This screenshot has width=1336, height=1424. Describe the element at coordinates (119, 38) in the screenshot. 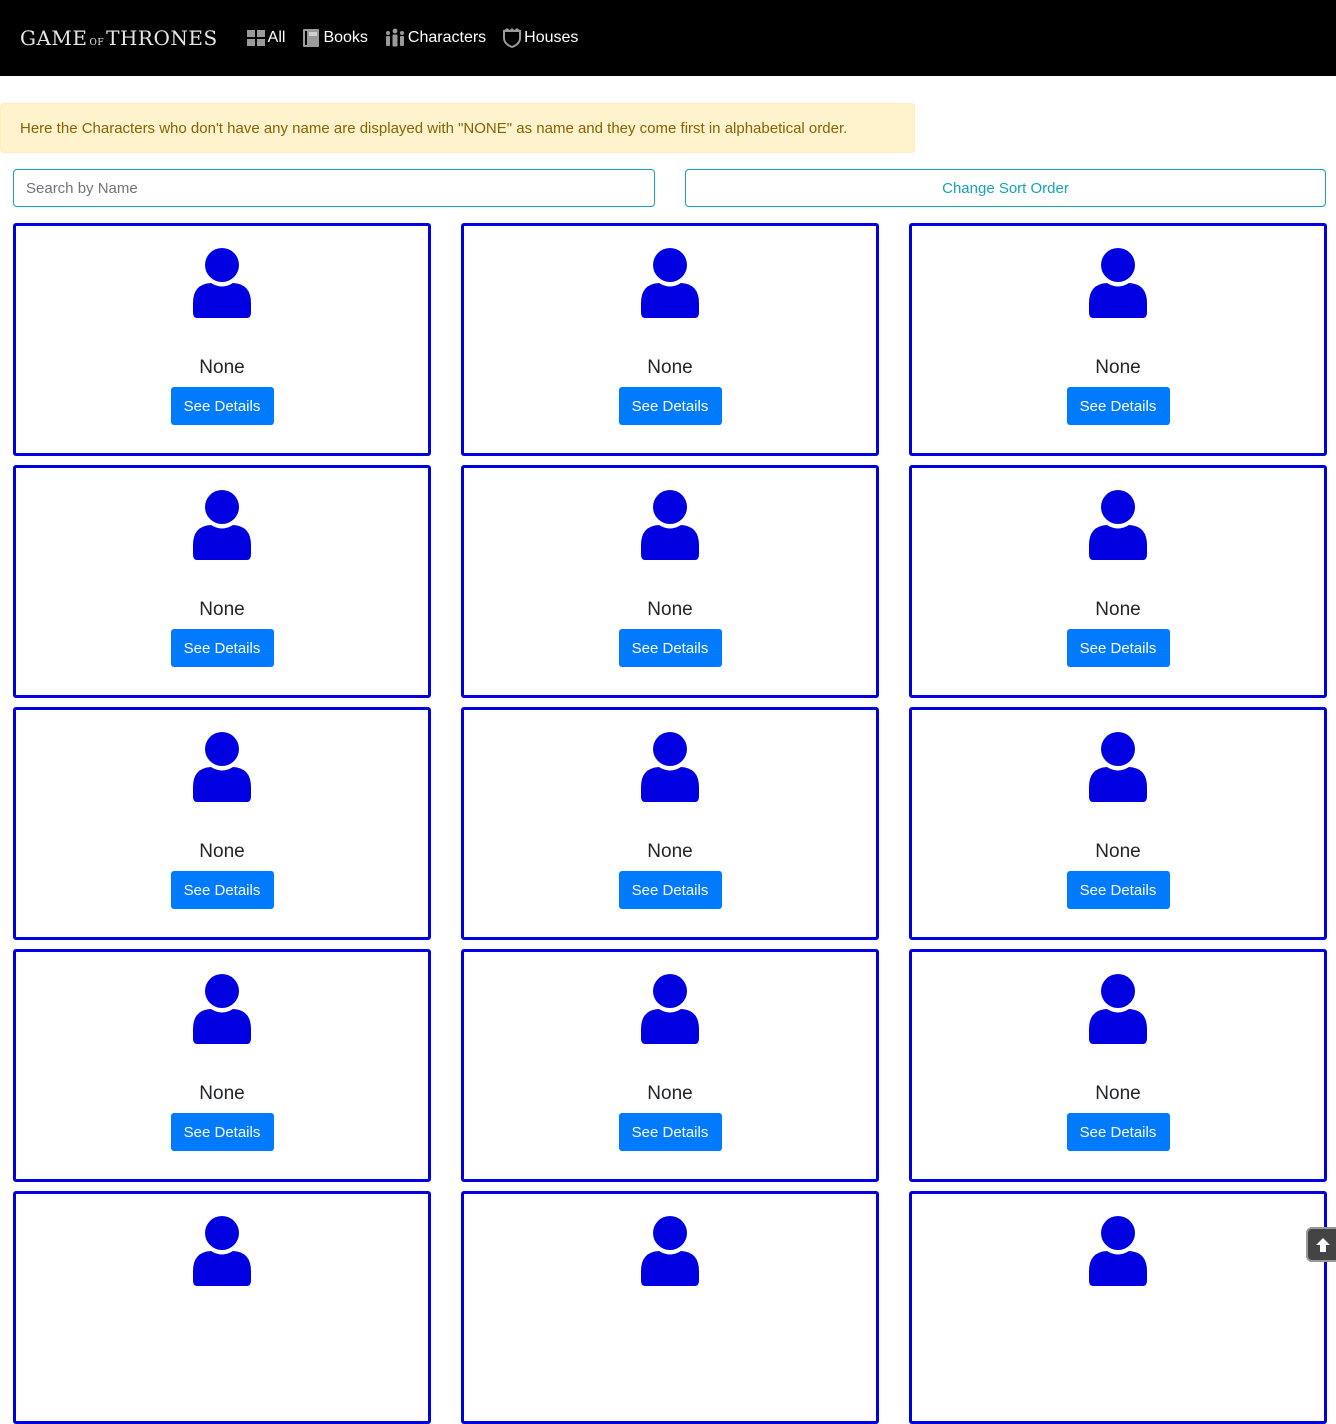

I see `brand-logo: GAME OF THRONES` at that location.